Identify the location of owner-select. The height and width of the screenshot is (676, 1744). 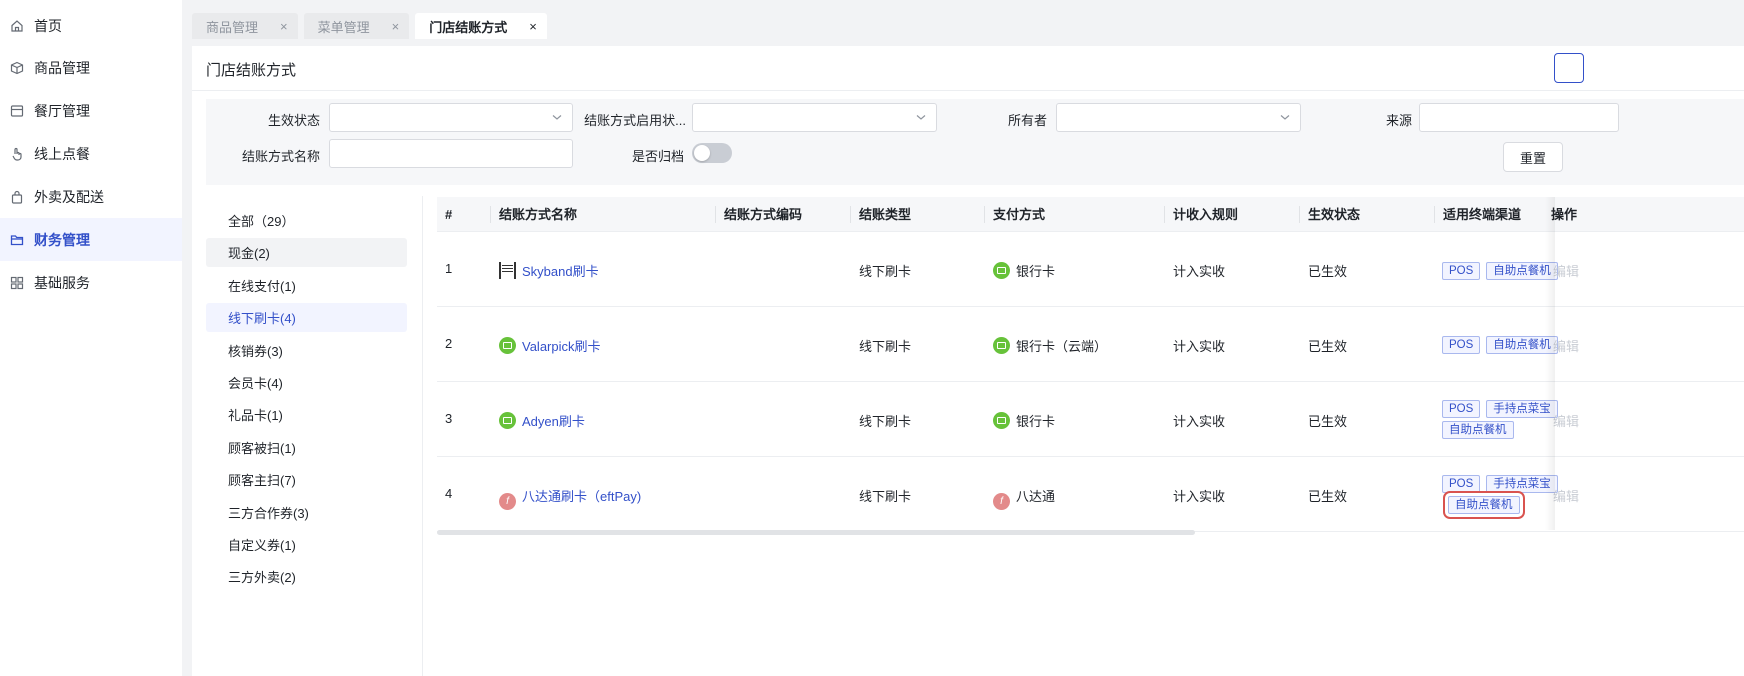
(1178, 117).